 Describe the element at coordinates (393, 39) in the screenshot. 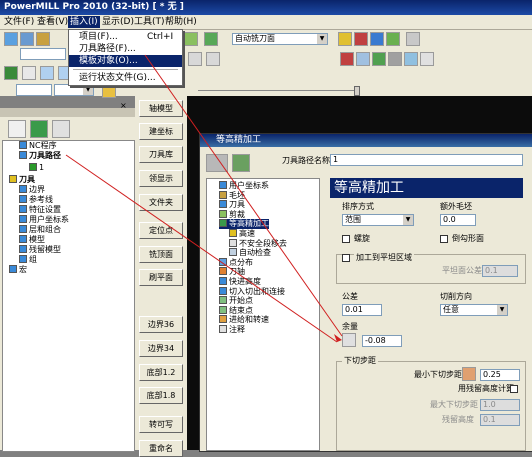

I see `mark-icon` at that location.